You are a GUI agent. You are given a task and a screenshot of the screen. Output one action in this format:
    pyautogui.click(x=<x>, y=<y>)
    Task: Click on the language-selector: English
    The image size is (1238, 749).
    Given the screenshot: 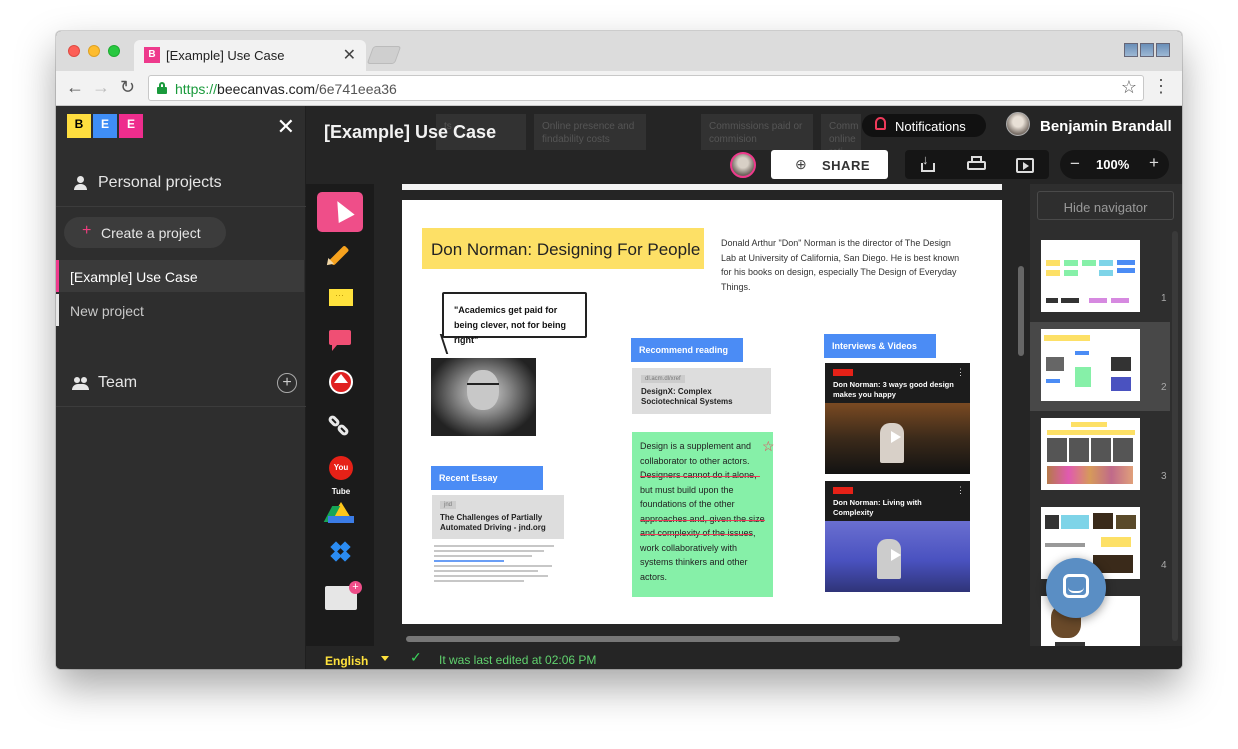 What is the action you would take?
    pyautogui.click(x=346, y=661)
    